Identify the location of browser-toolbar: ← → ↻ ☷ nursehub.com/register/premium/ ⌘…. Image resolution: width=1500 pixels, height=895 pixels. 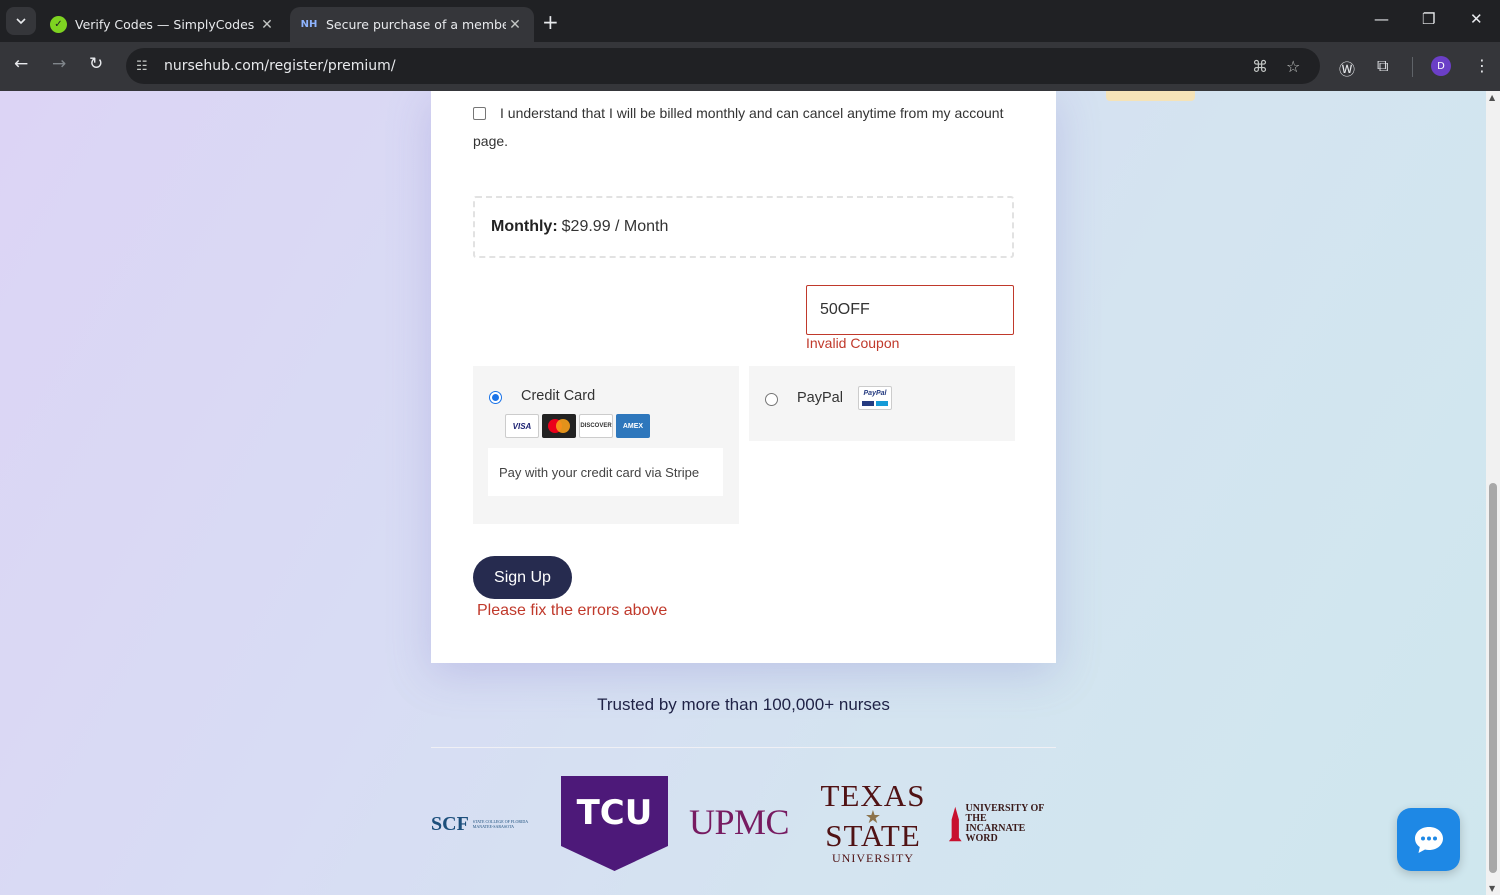
(750, 66).